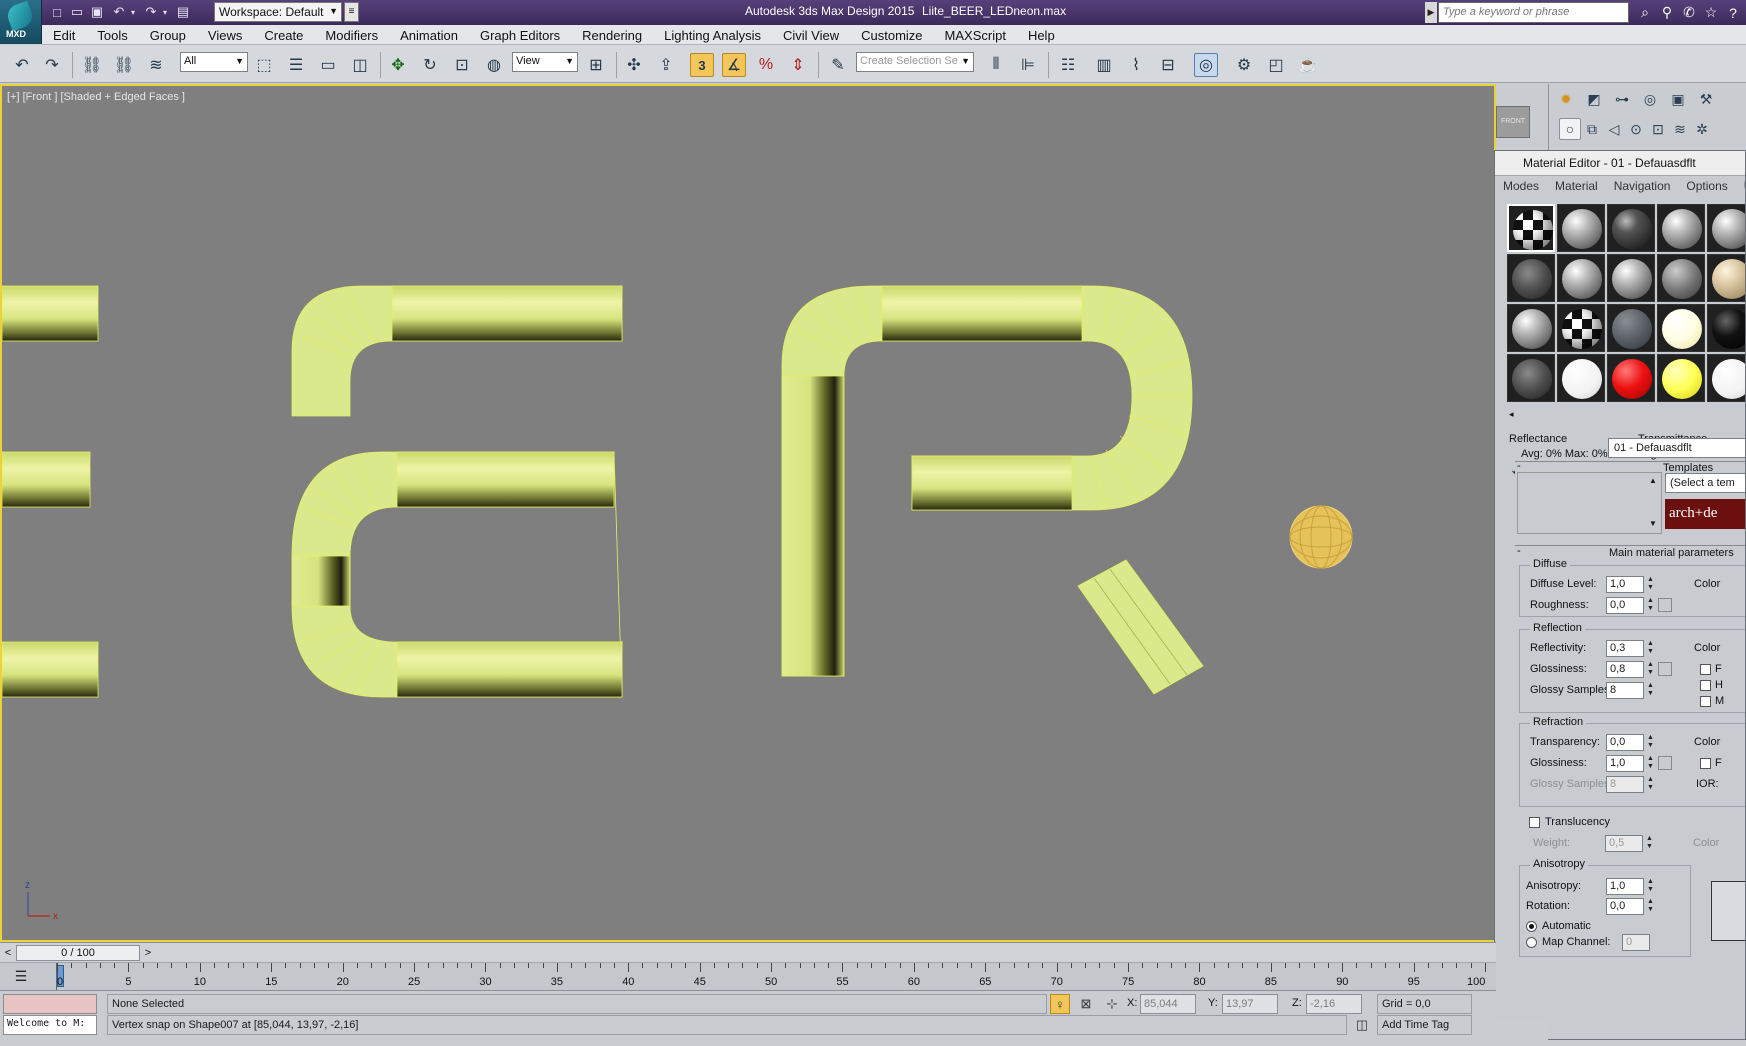 Image resolution: width=1746 pixels, height=1046 pixels. Describe the element at coordinates (97, 12) in the screenshot. I see `save-file-icon: ▣` at that location.